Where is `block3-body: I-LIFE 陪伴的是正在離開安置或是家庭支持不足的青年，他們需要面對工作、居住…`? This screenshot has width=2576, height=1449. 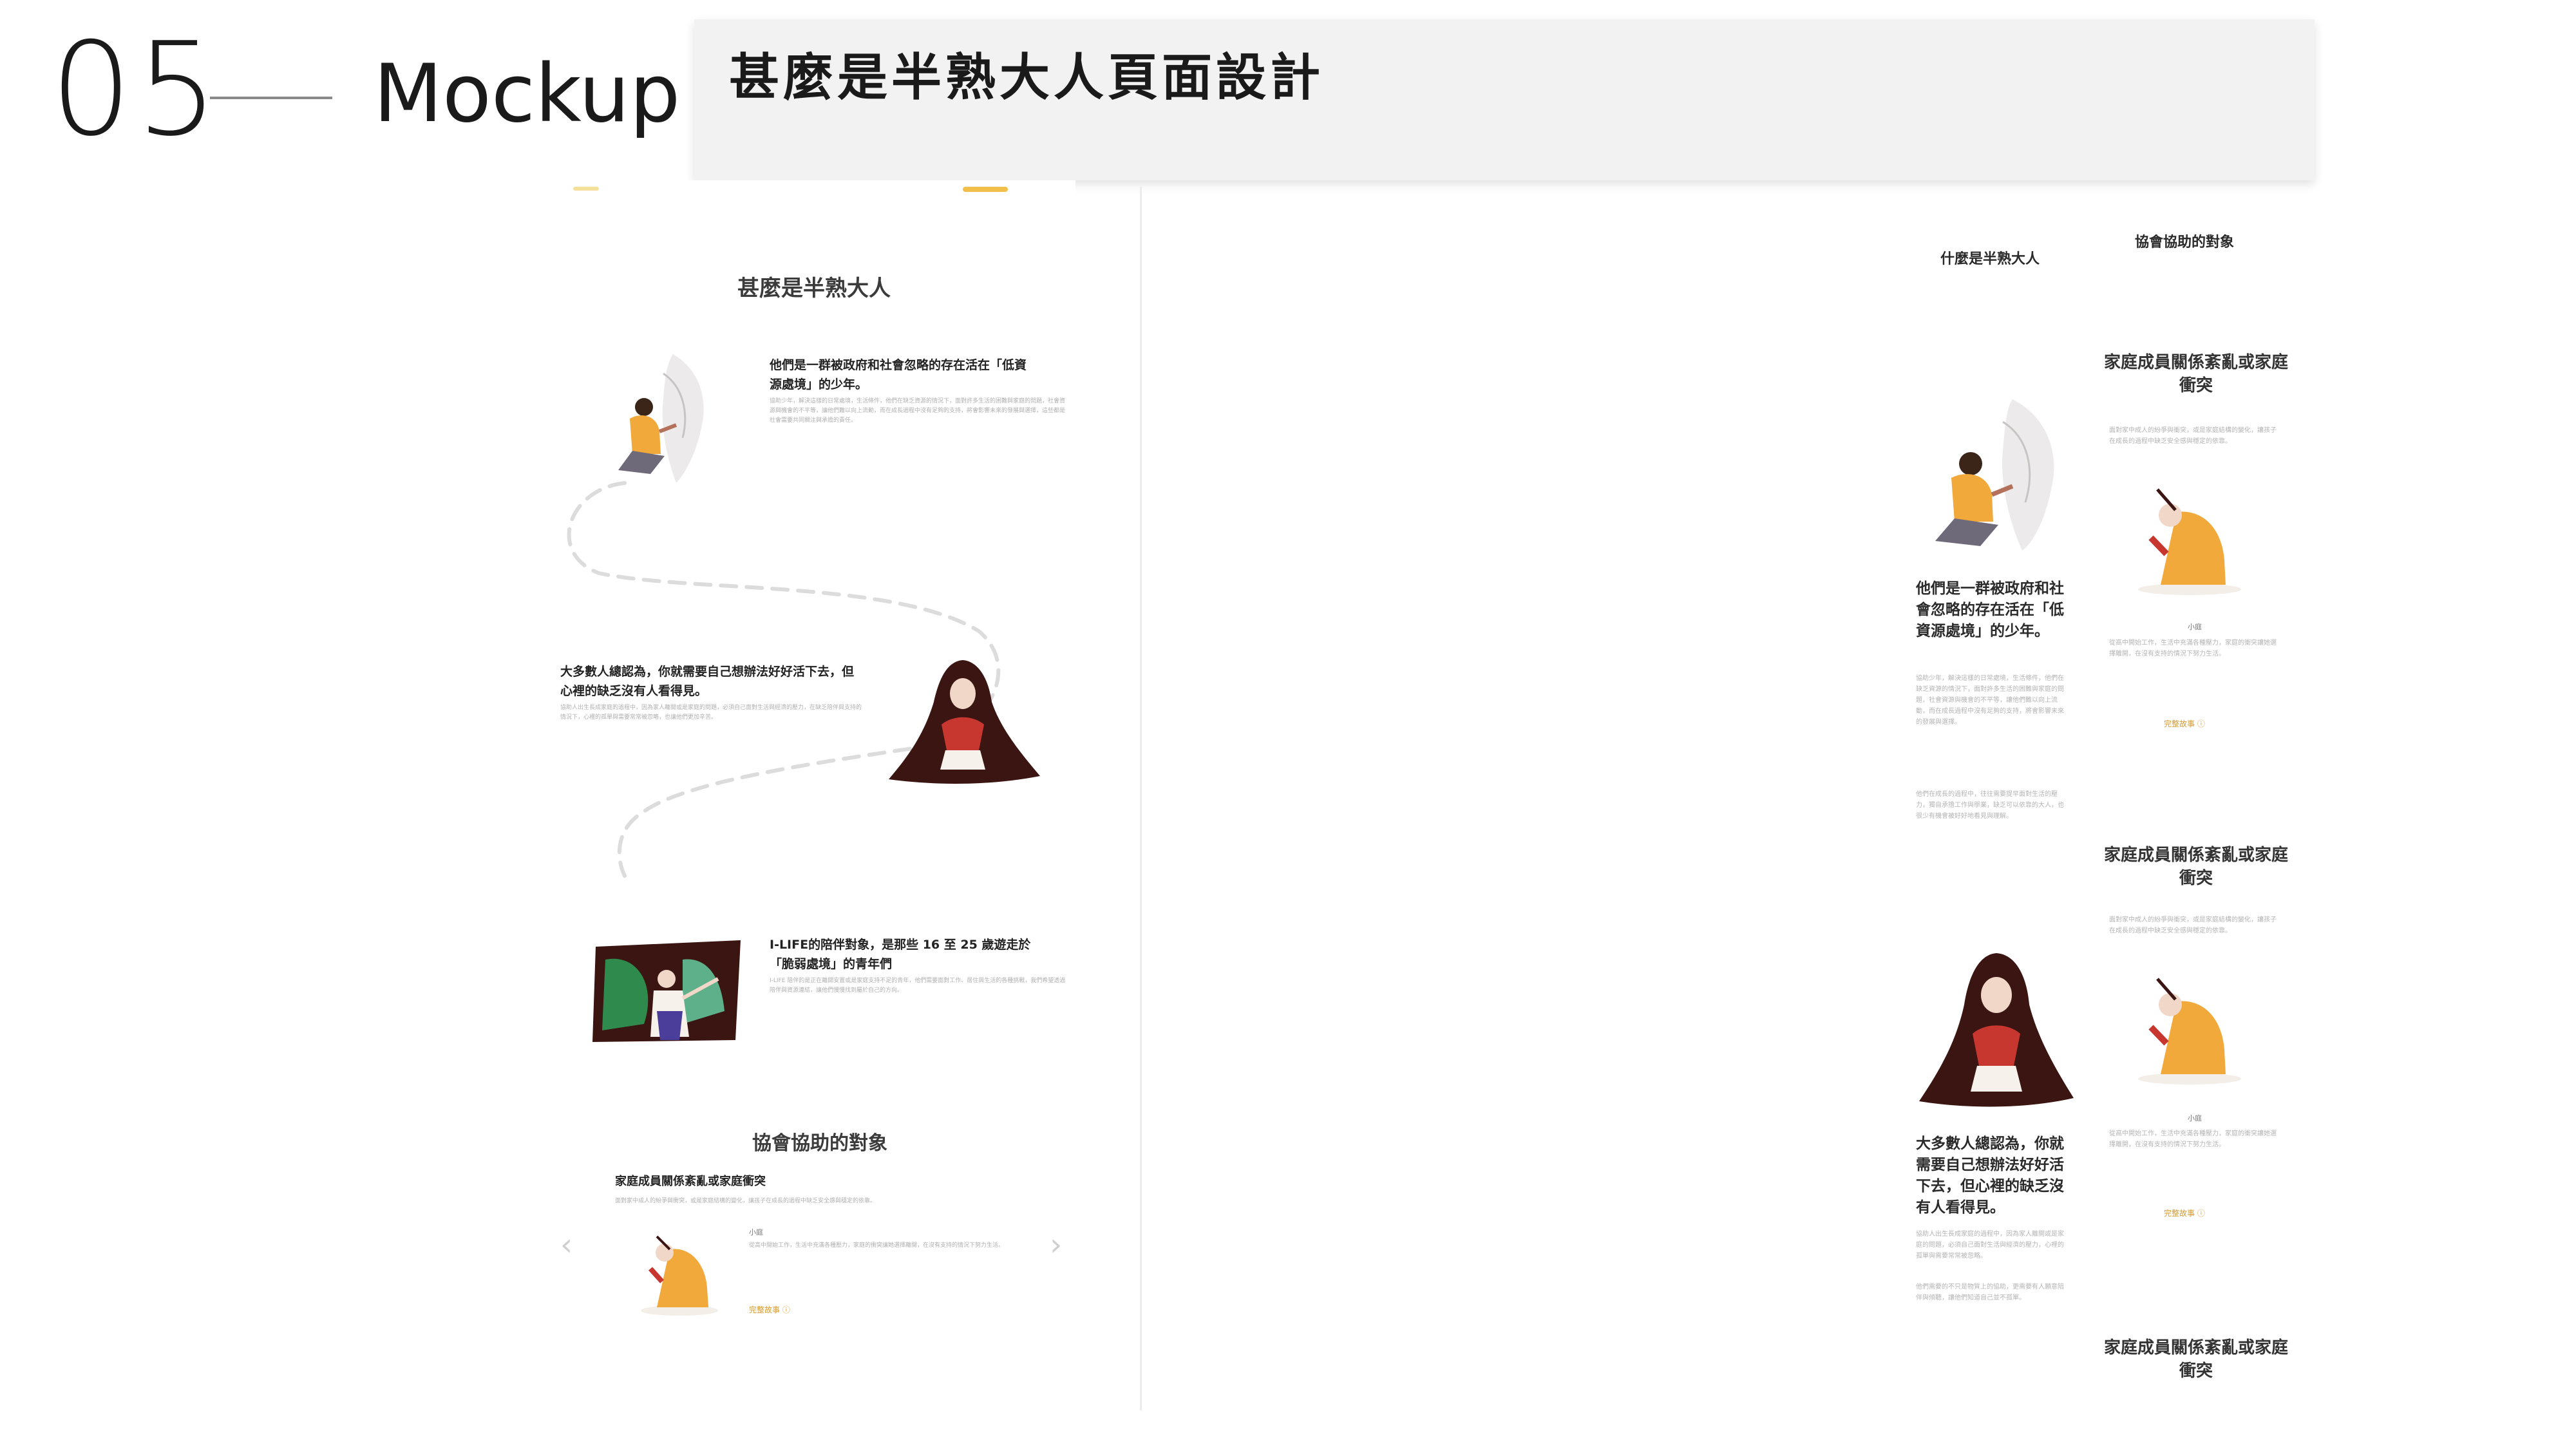
block3-body: I-LIFE 陪伴的是正在離開安置或是家庭支持不足的青年，他們需要面對工作、居住… is located at coordinates (918, 986).